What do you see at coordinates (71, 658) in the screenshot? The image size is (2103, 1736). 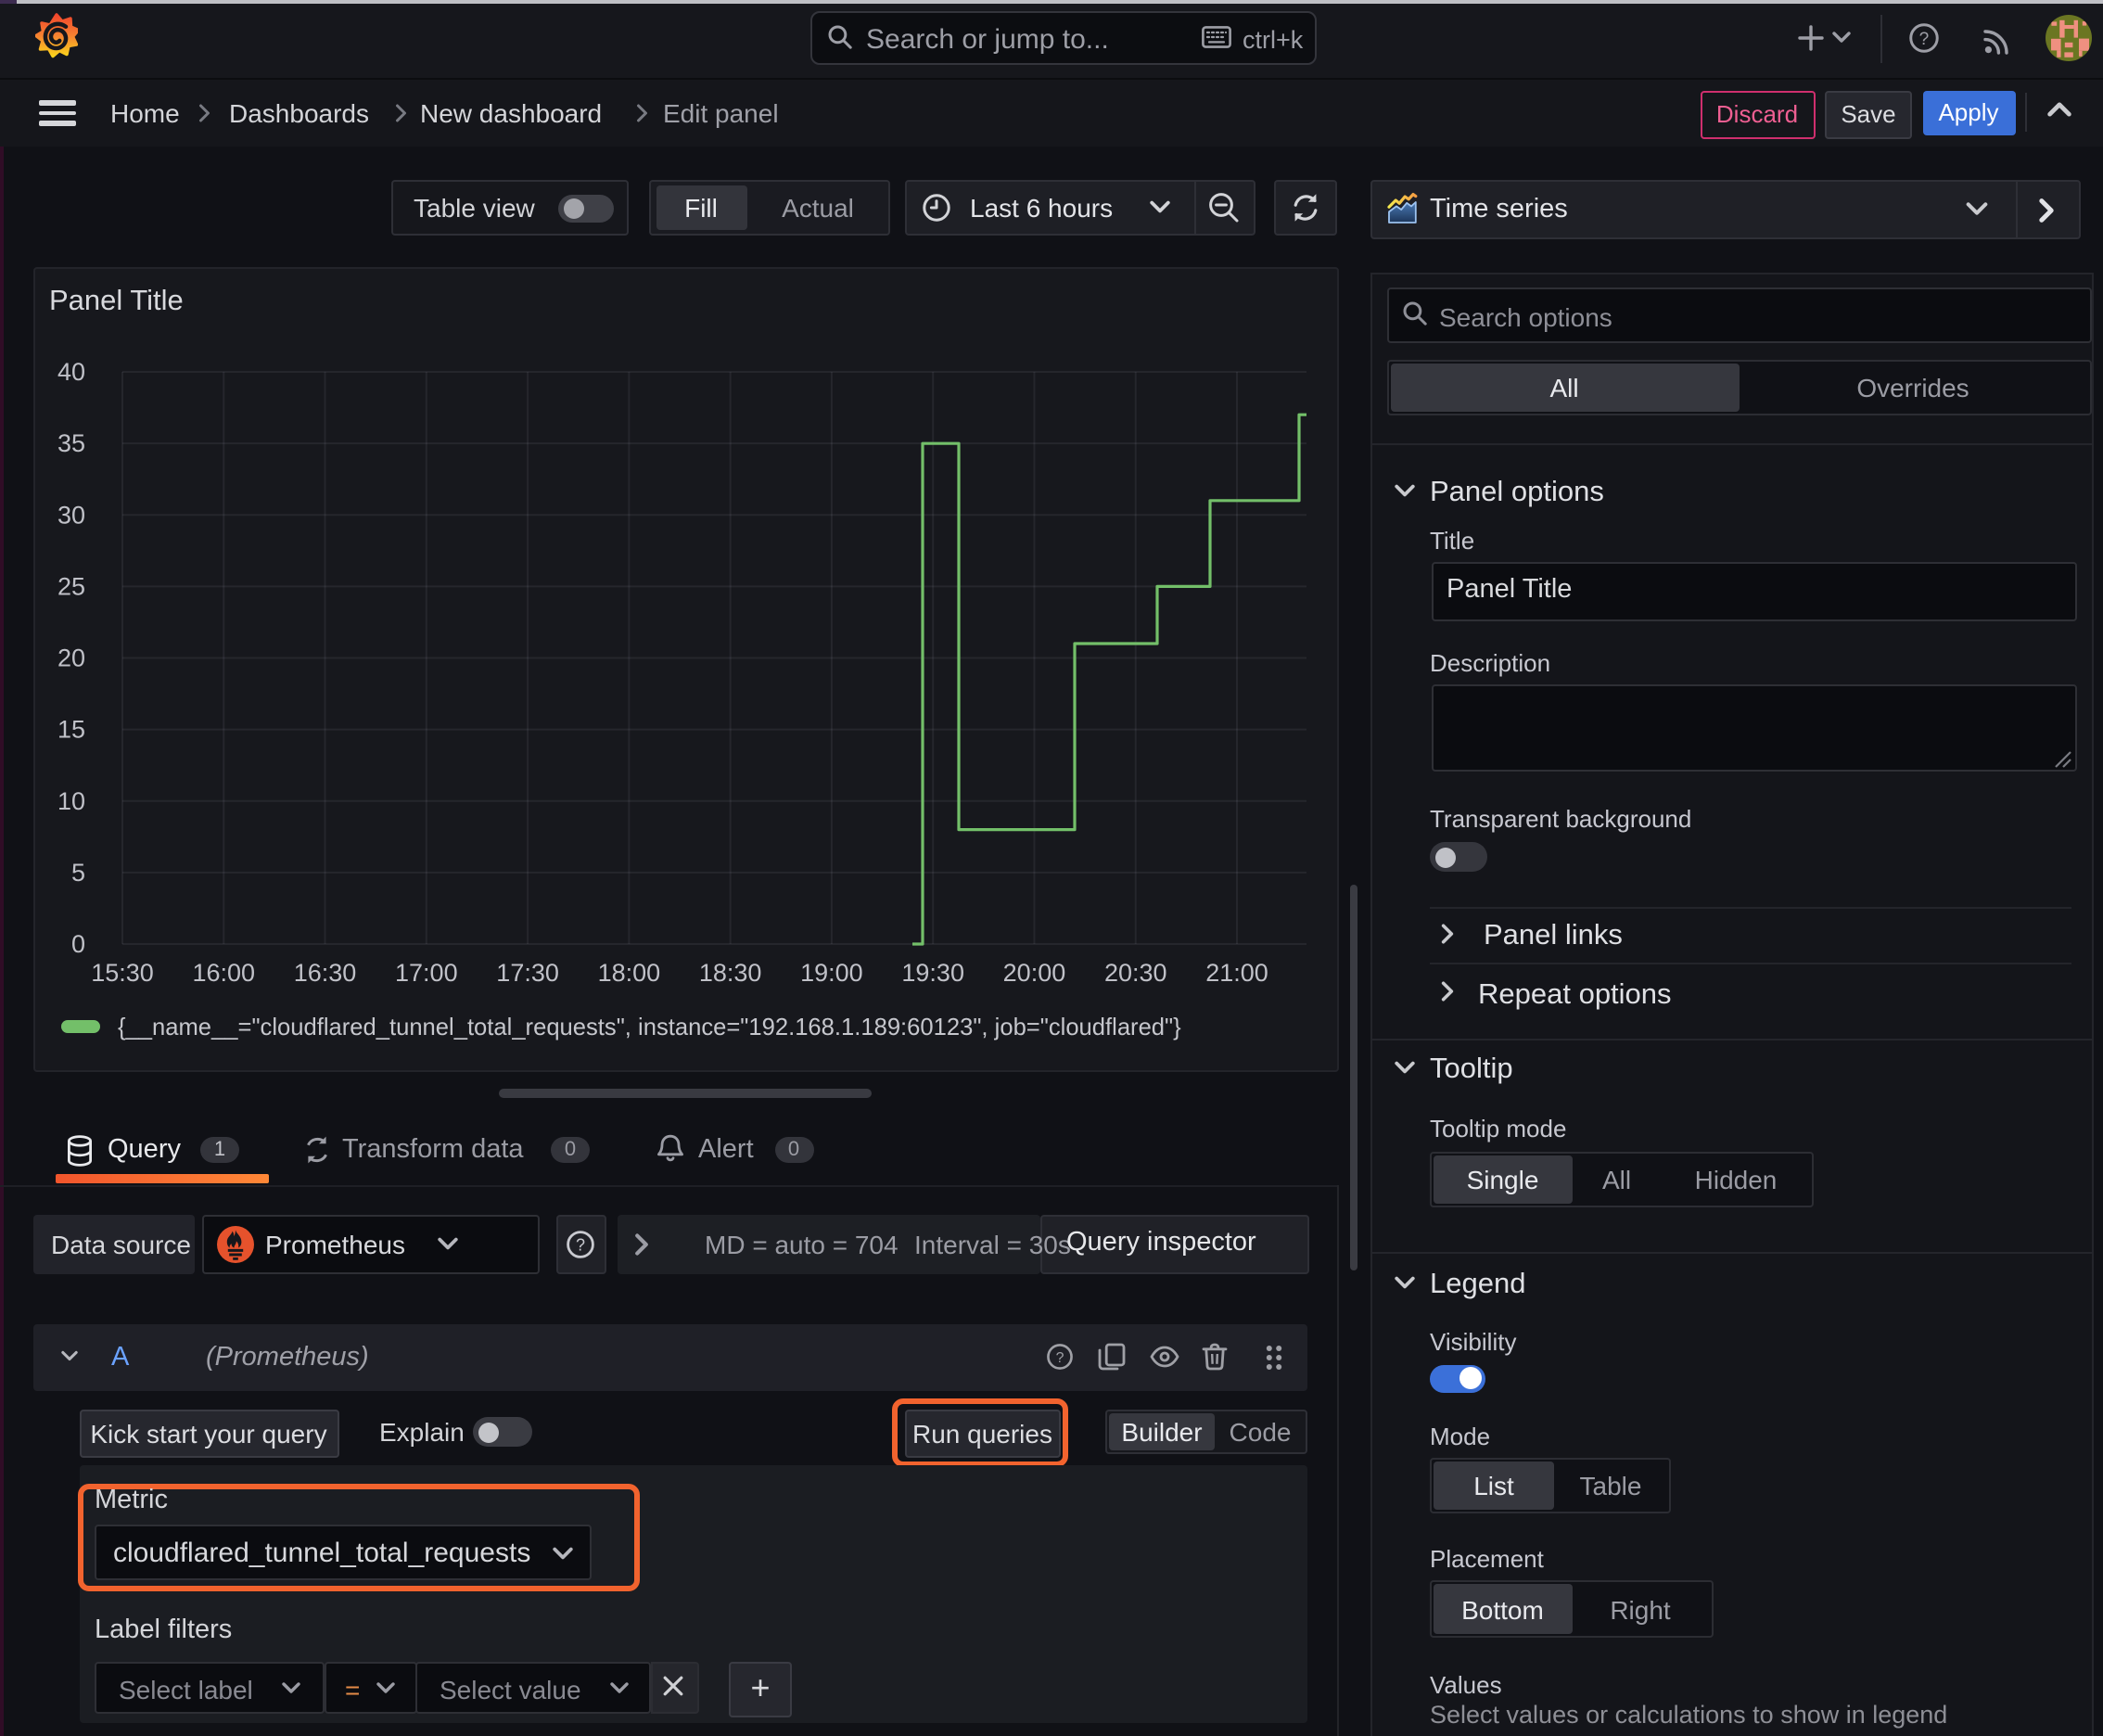 I see `svg-text: 20` at bounding box center [71, 658].